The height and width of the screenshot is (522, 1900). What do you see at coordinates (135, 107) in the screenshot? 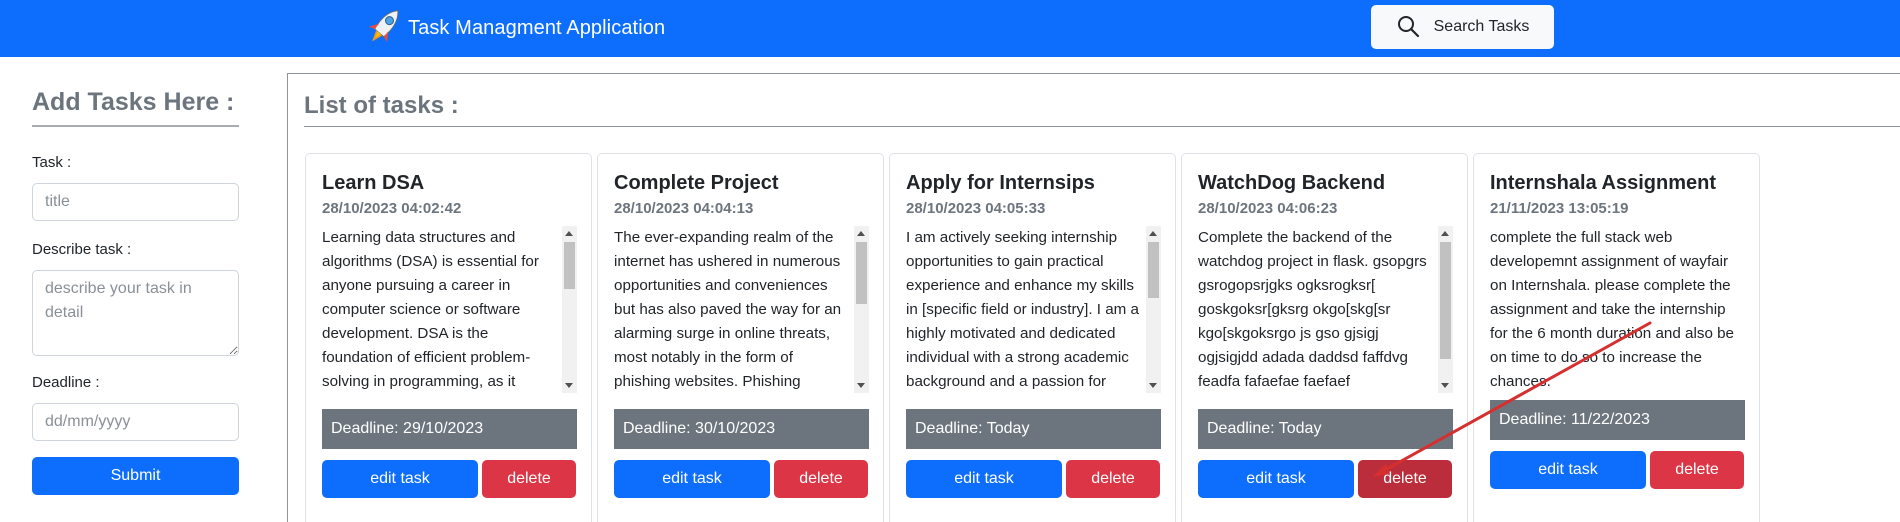
I see `form-heading: Add Tasks Here :` at bounding box center [135, 107].